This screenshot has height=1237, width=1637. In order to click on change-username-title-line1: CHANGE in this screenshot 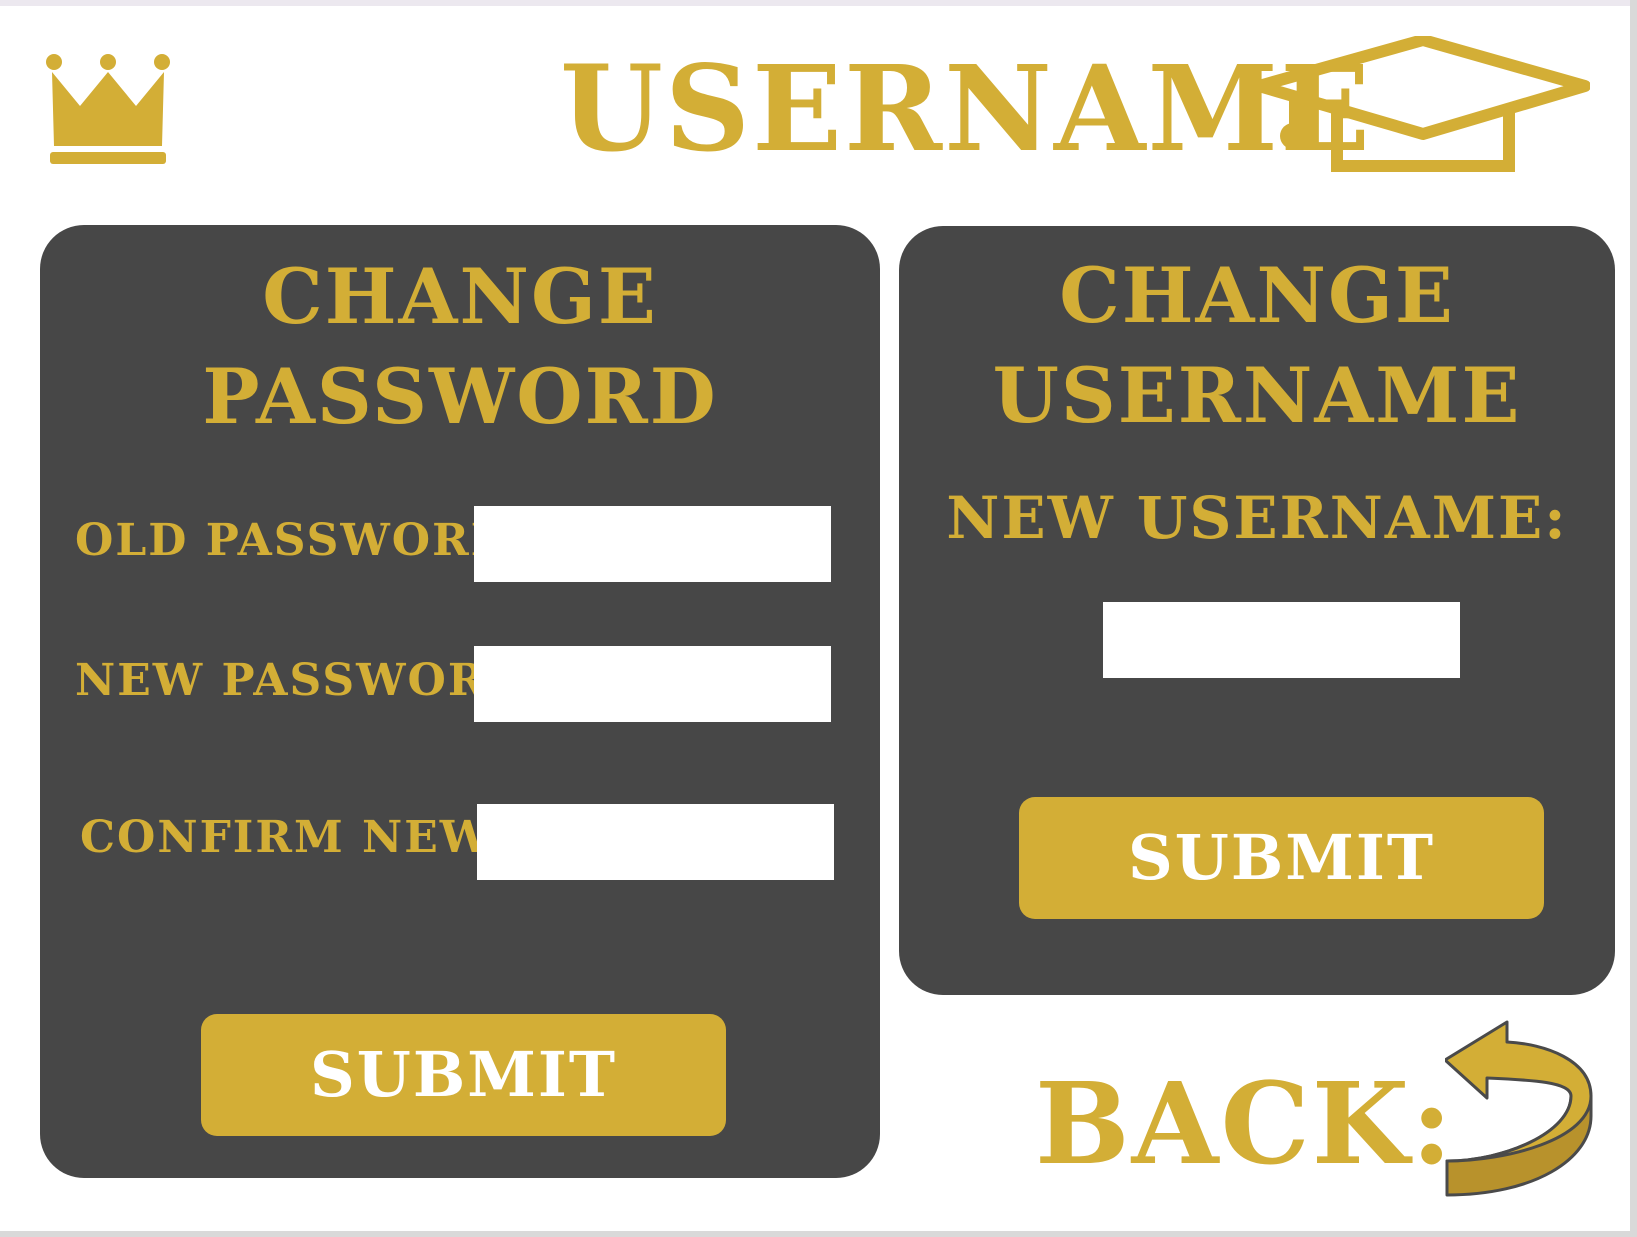, I will do `click(1257, 295)`.